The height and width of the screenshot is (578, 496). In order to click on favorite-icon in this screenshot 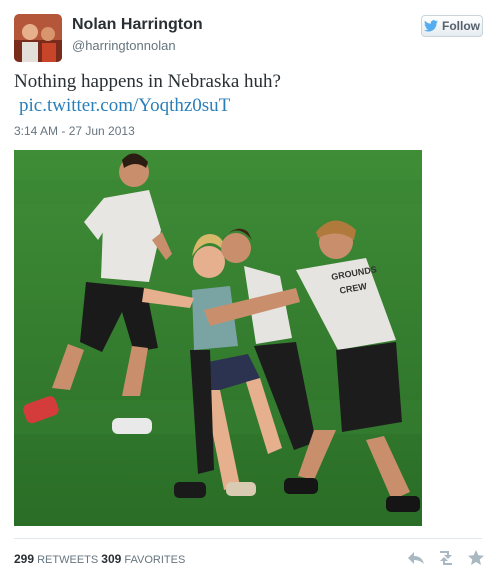, I will do `click(476, 558)`.